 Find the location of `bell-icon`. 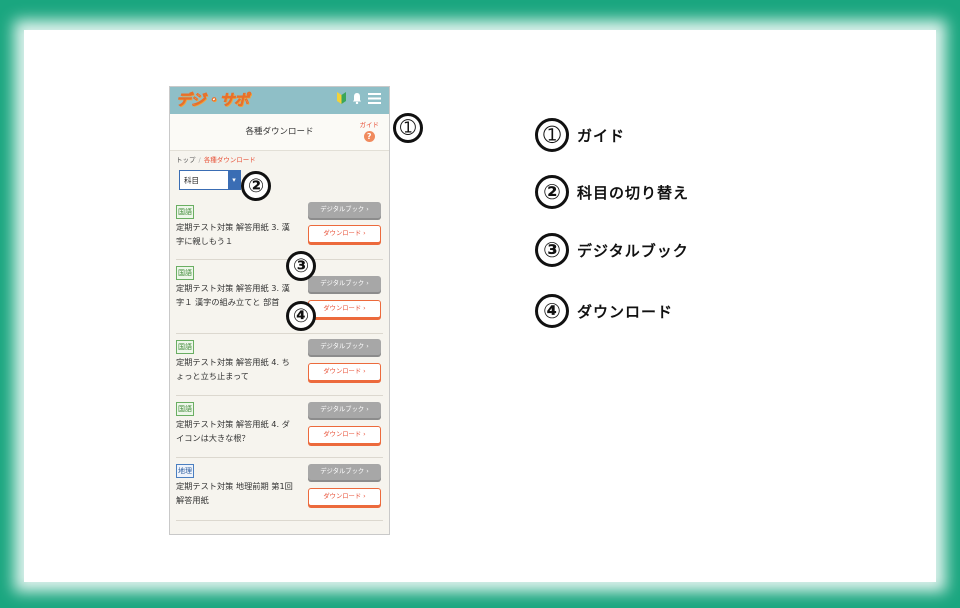

bell-icon is located at coordinates (357, 98).